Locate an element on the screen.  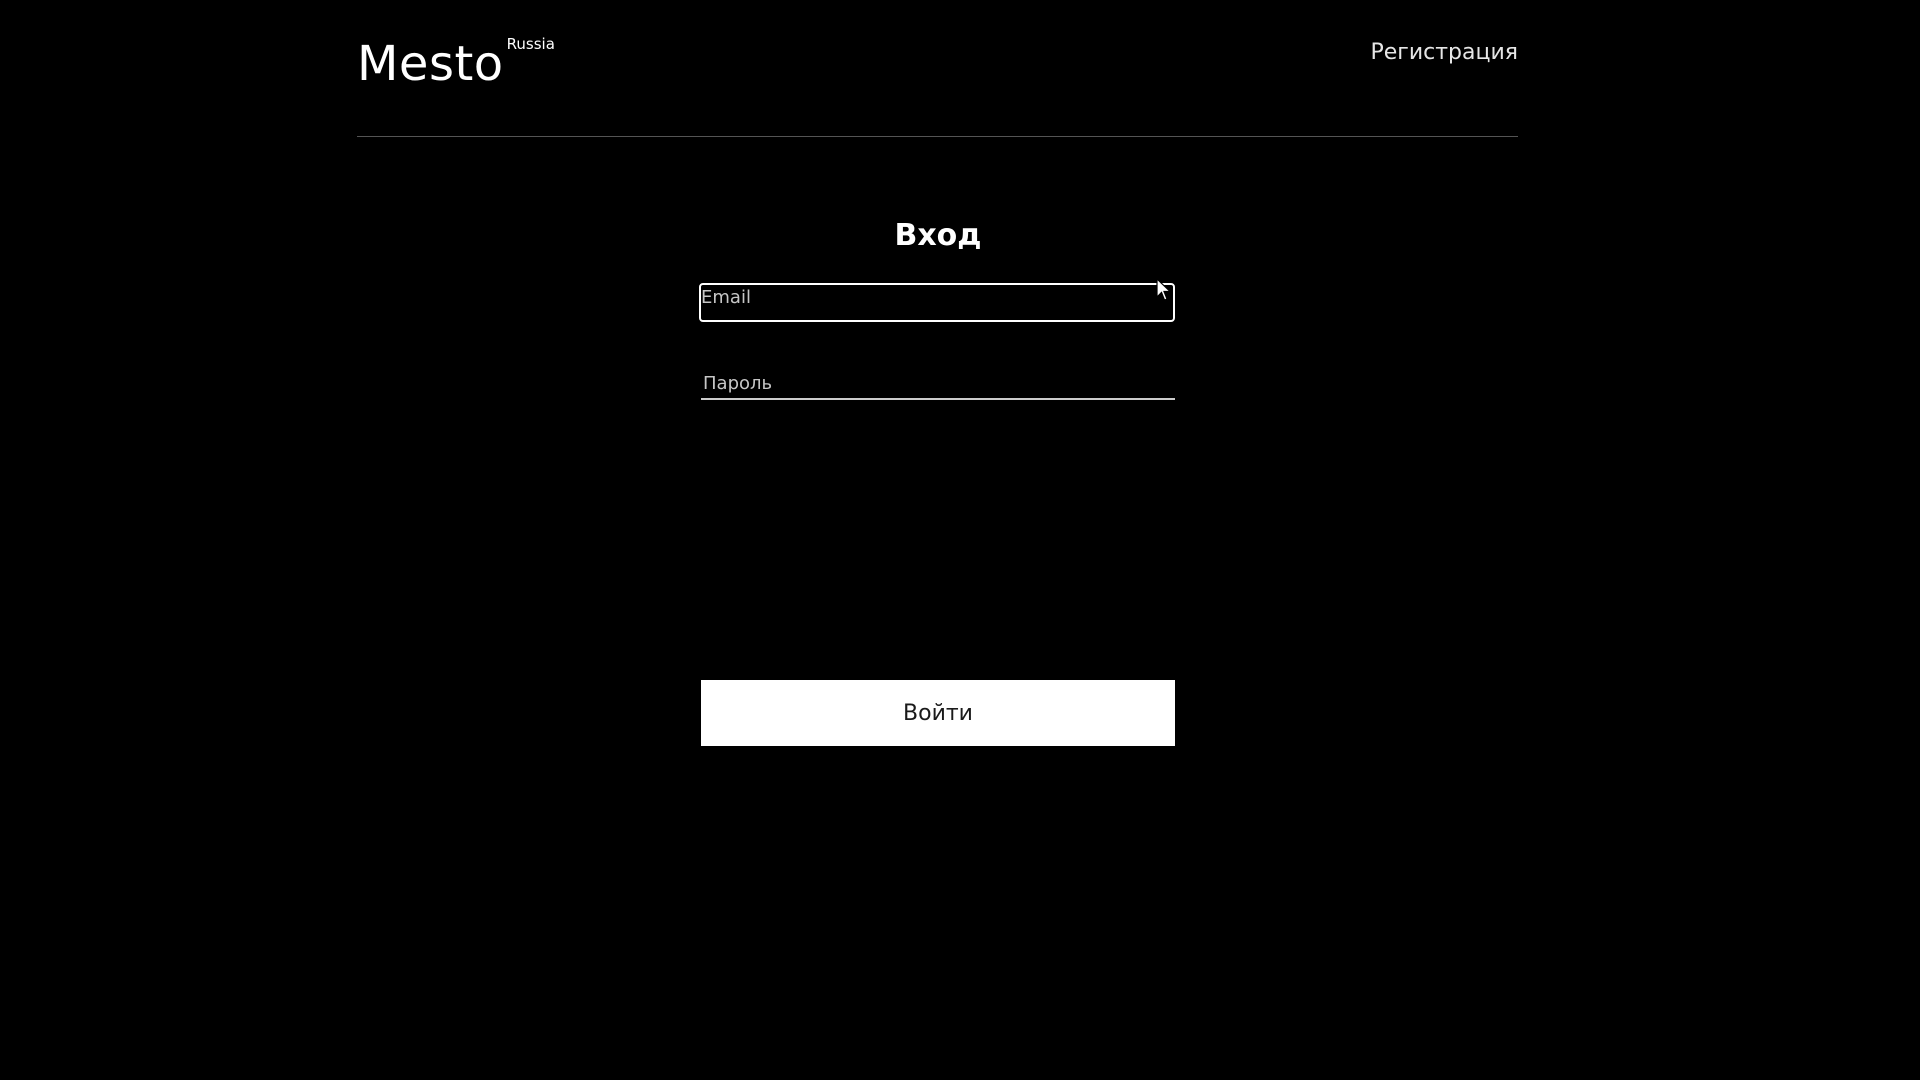
site-header: Mesto Russia Регистрация is located at coordinates (937, 68).